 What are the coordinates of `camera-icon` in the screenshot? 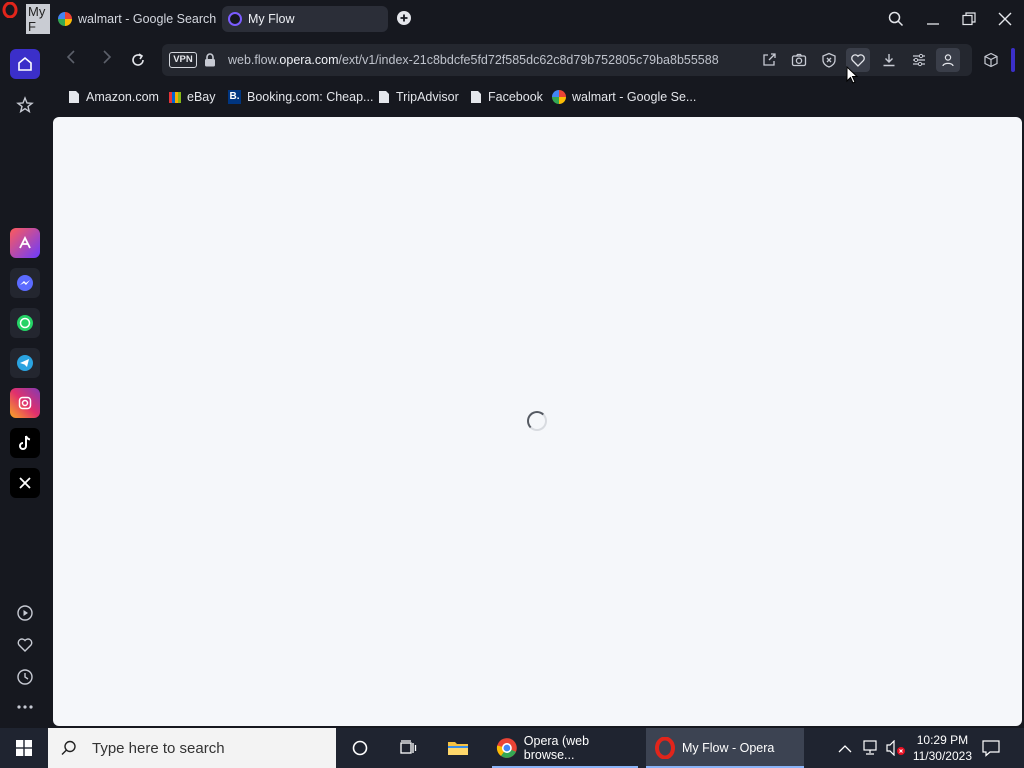 It's located at (799, 60).